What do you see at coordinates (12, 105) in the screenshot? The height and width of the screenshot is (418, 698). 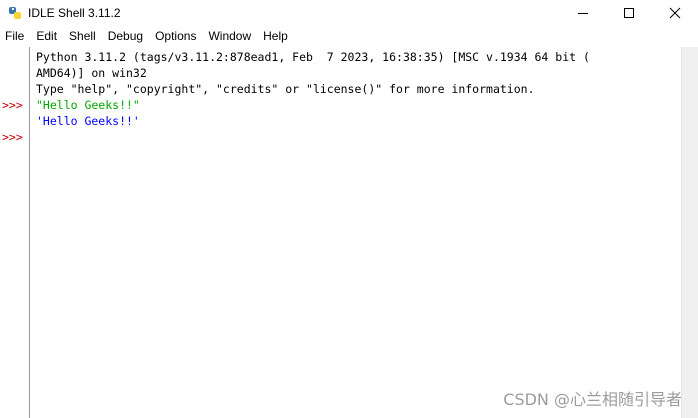 I see `prompt-1: >>>` at bounding box center [12, 105].